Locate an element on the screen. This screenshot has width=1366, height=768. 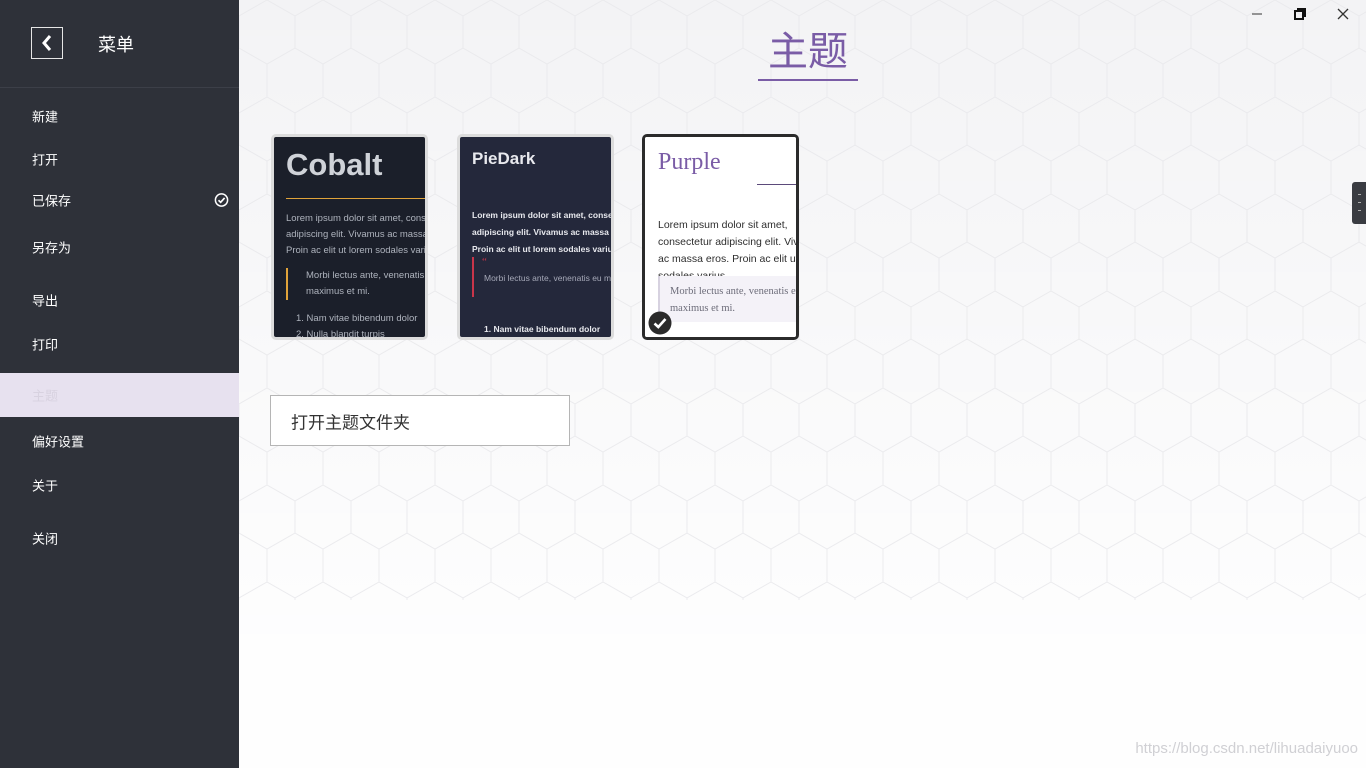
menu-item-saved: 已保存 is located at coordinates (119, 200).